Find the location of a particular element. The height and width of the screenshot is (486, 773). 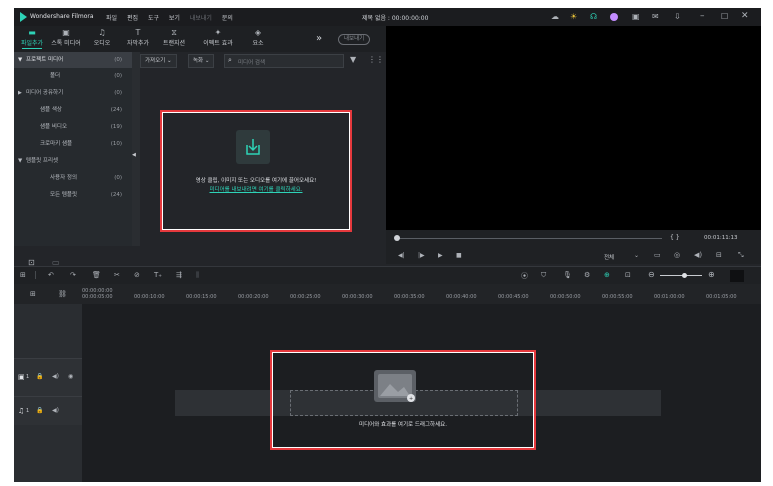

mail-icon: ✉ is located at coordinates (655, 16).